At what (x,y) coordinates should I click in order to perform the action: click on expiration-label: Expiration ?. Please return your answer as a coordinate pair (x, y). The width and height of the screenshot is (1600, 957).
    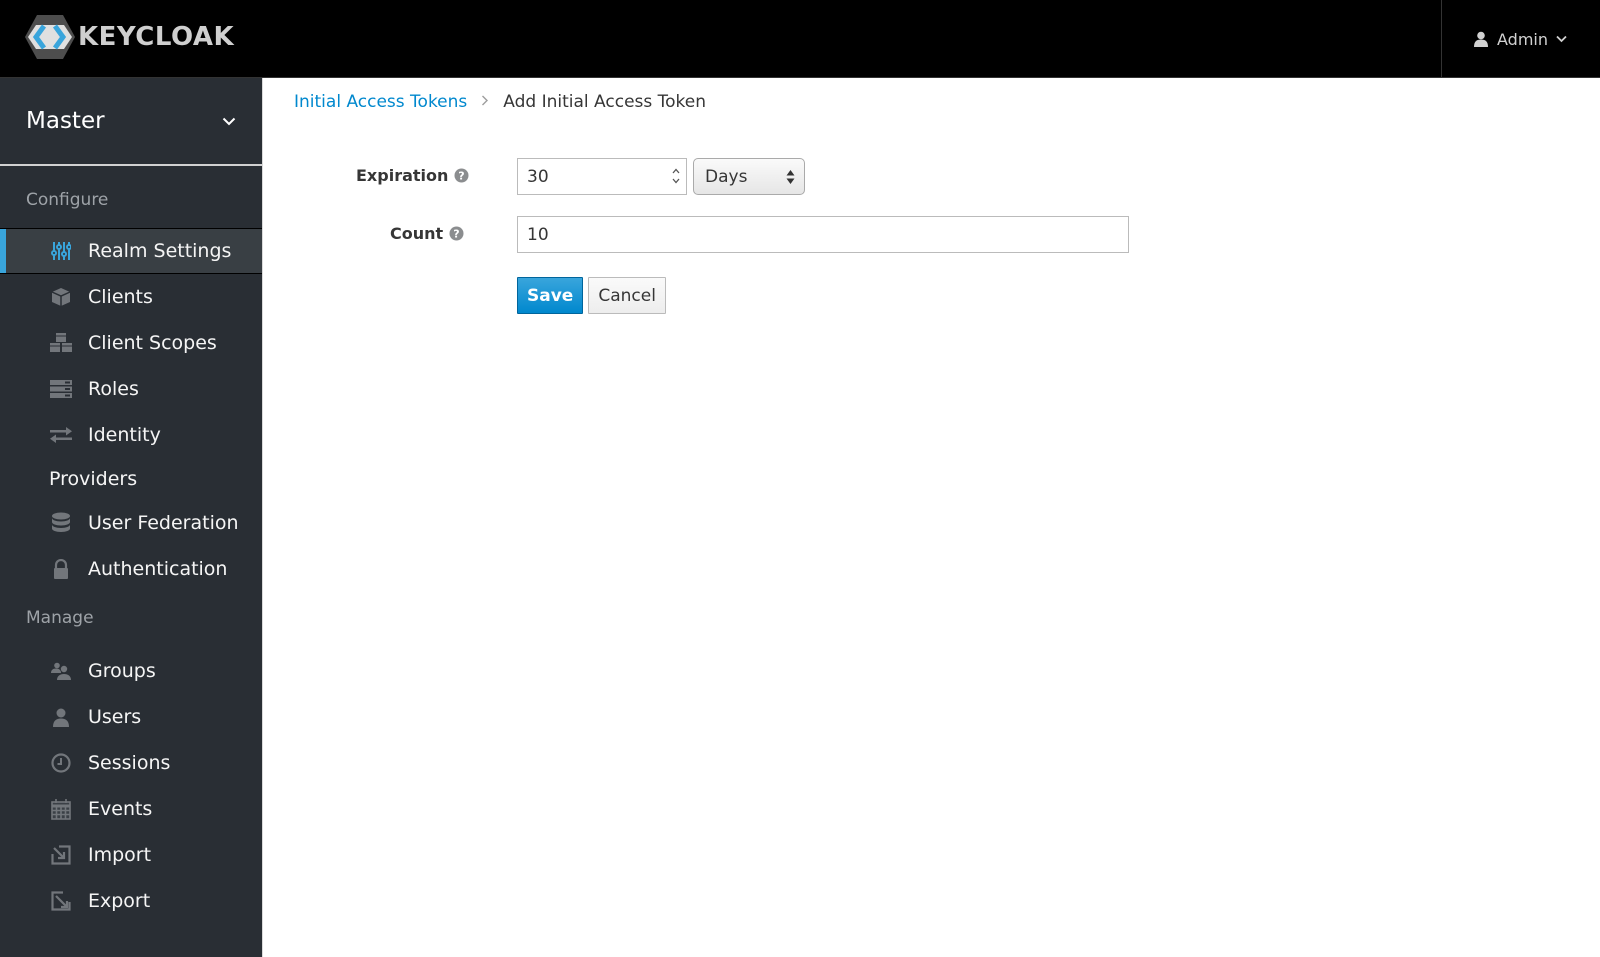
    Looking at the image, I should click on (412, 175).